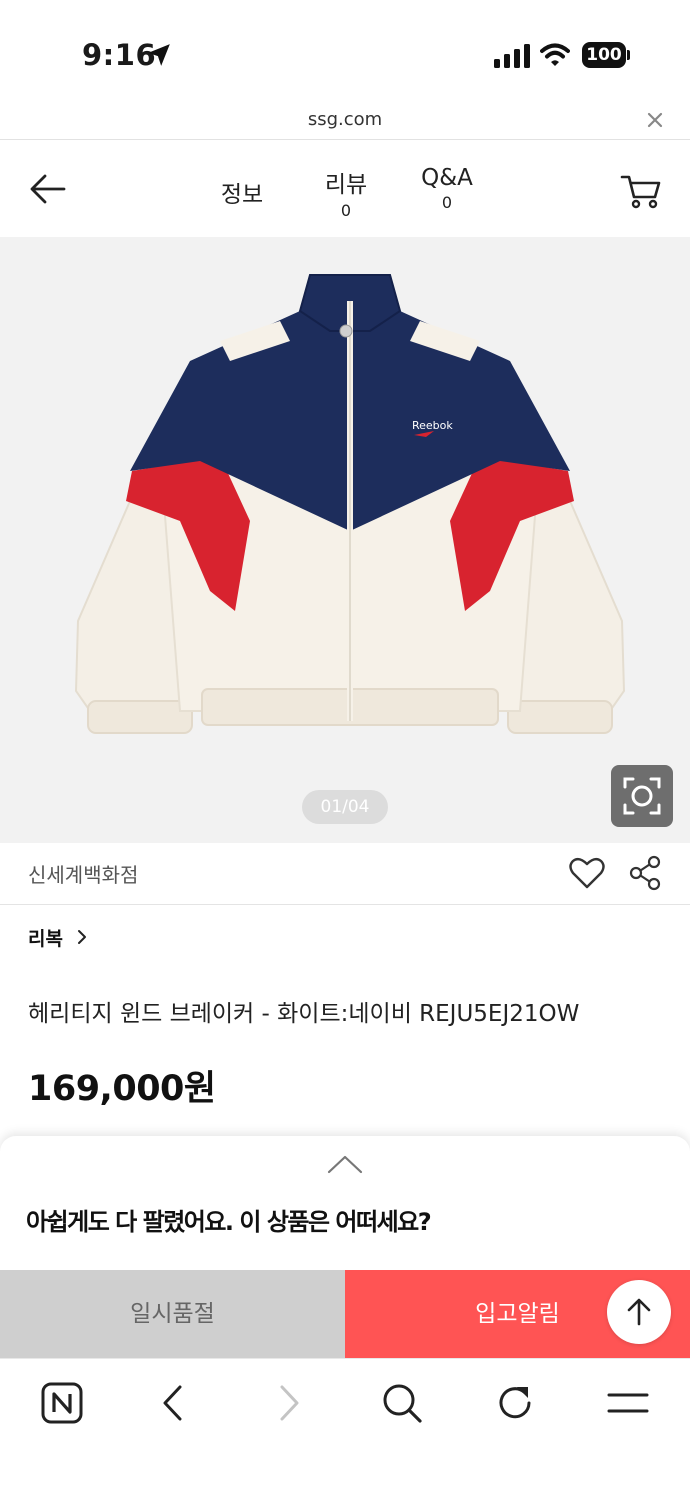 This screenshot has width=690, height=1500. Describe the element at coordinates (345, 50) in the screenshot. I see `status-bar: 9:16 100` at that location.